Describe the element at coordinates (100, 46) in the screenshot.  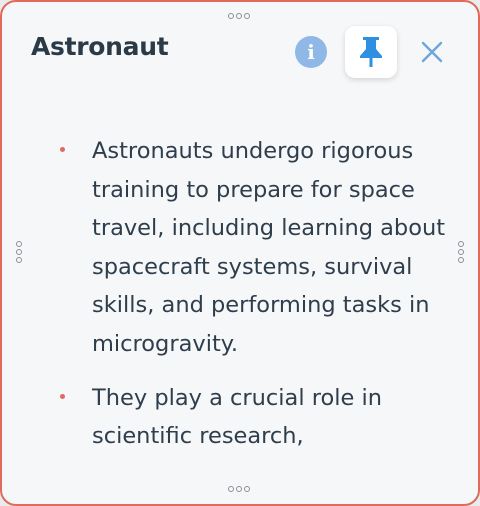
I see `card-title: Astronaut` at that location.